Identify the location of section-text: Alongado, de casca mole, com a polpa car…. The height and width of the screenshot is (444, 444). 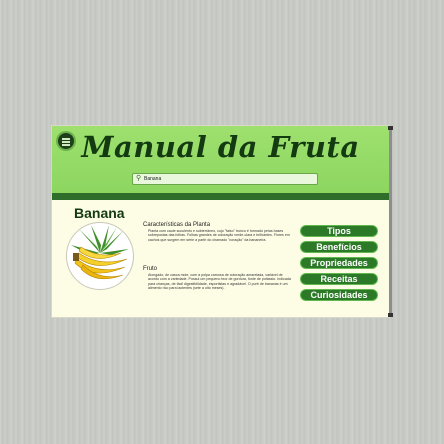
(219, 281).